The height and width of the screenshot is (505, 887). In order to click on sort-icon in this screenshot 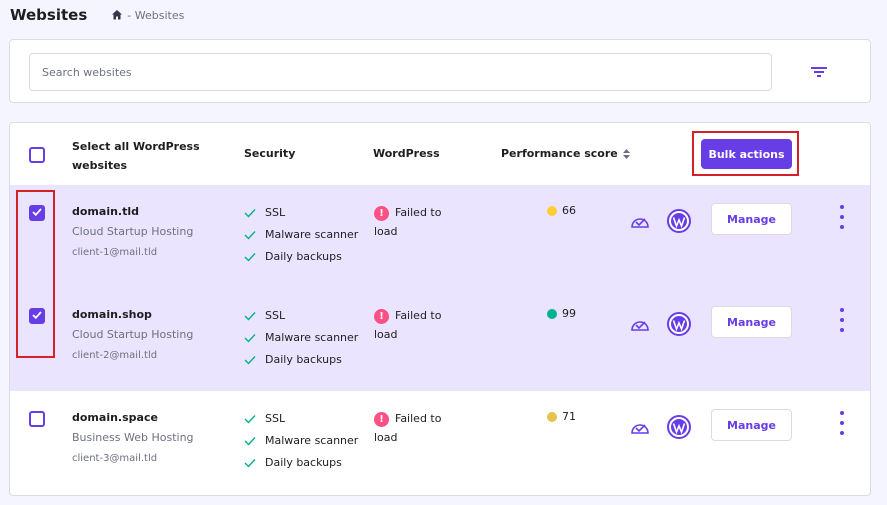, I will do `click(626, 153)`.